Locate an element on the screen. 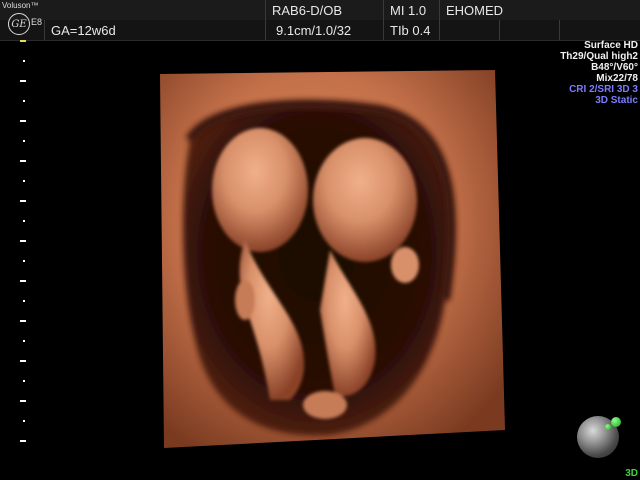 Image resolution: width=640 pixels, height=480 pixels. header-row-2: GA=12w6d 9.1cm/1.0/32 TIb 0.4 is located at coordinates (320, 30).